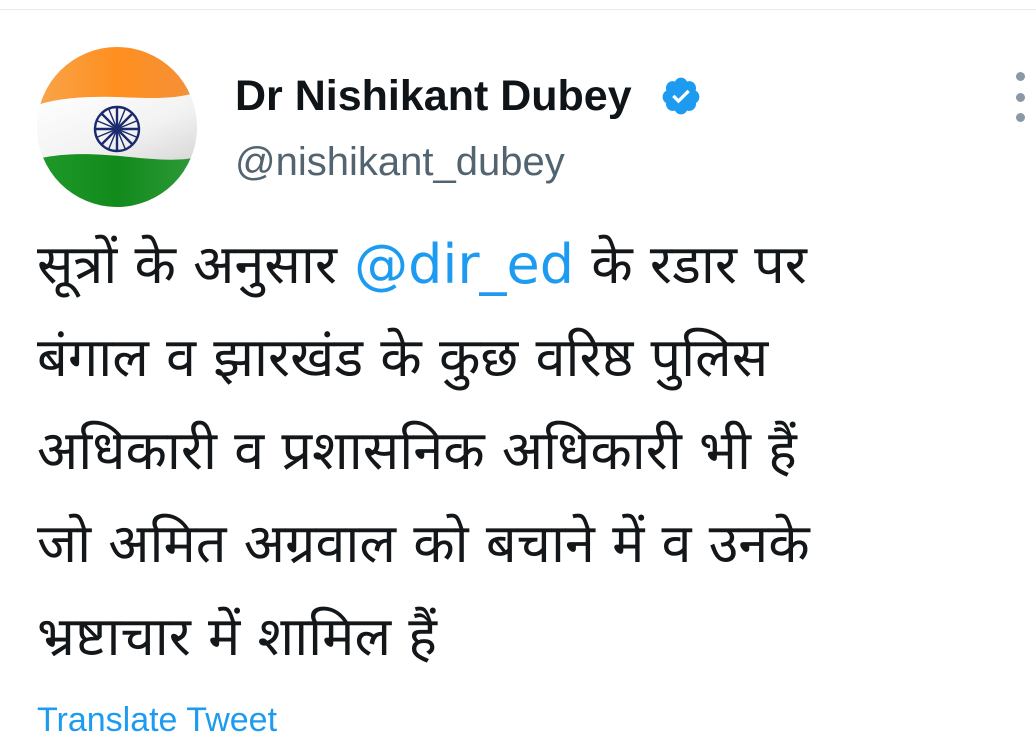  Describe the element at coordinates (417, 450) in the screenshot. I see `tweet-line: अधिकारी व प्रशासनिक अधिकारी भी हैं` at that location.